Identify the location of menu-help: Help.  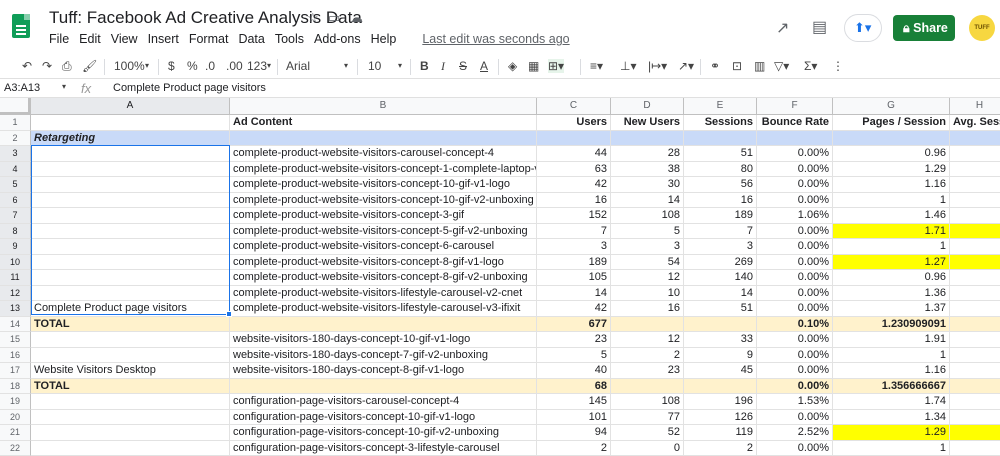
(384, 39).